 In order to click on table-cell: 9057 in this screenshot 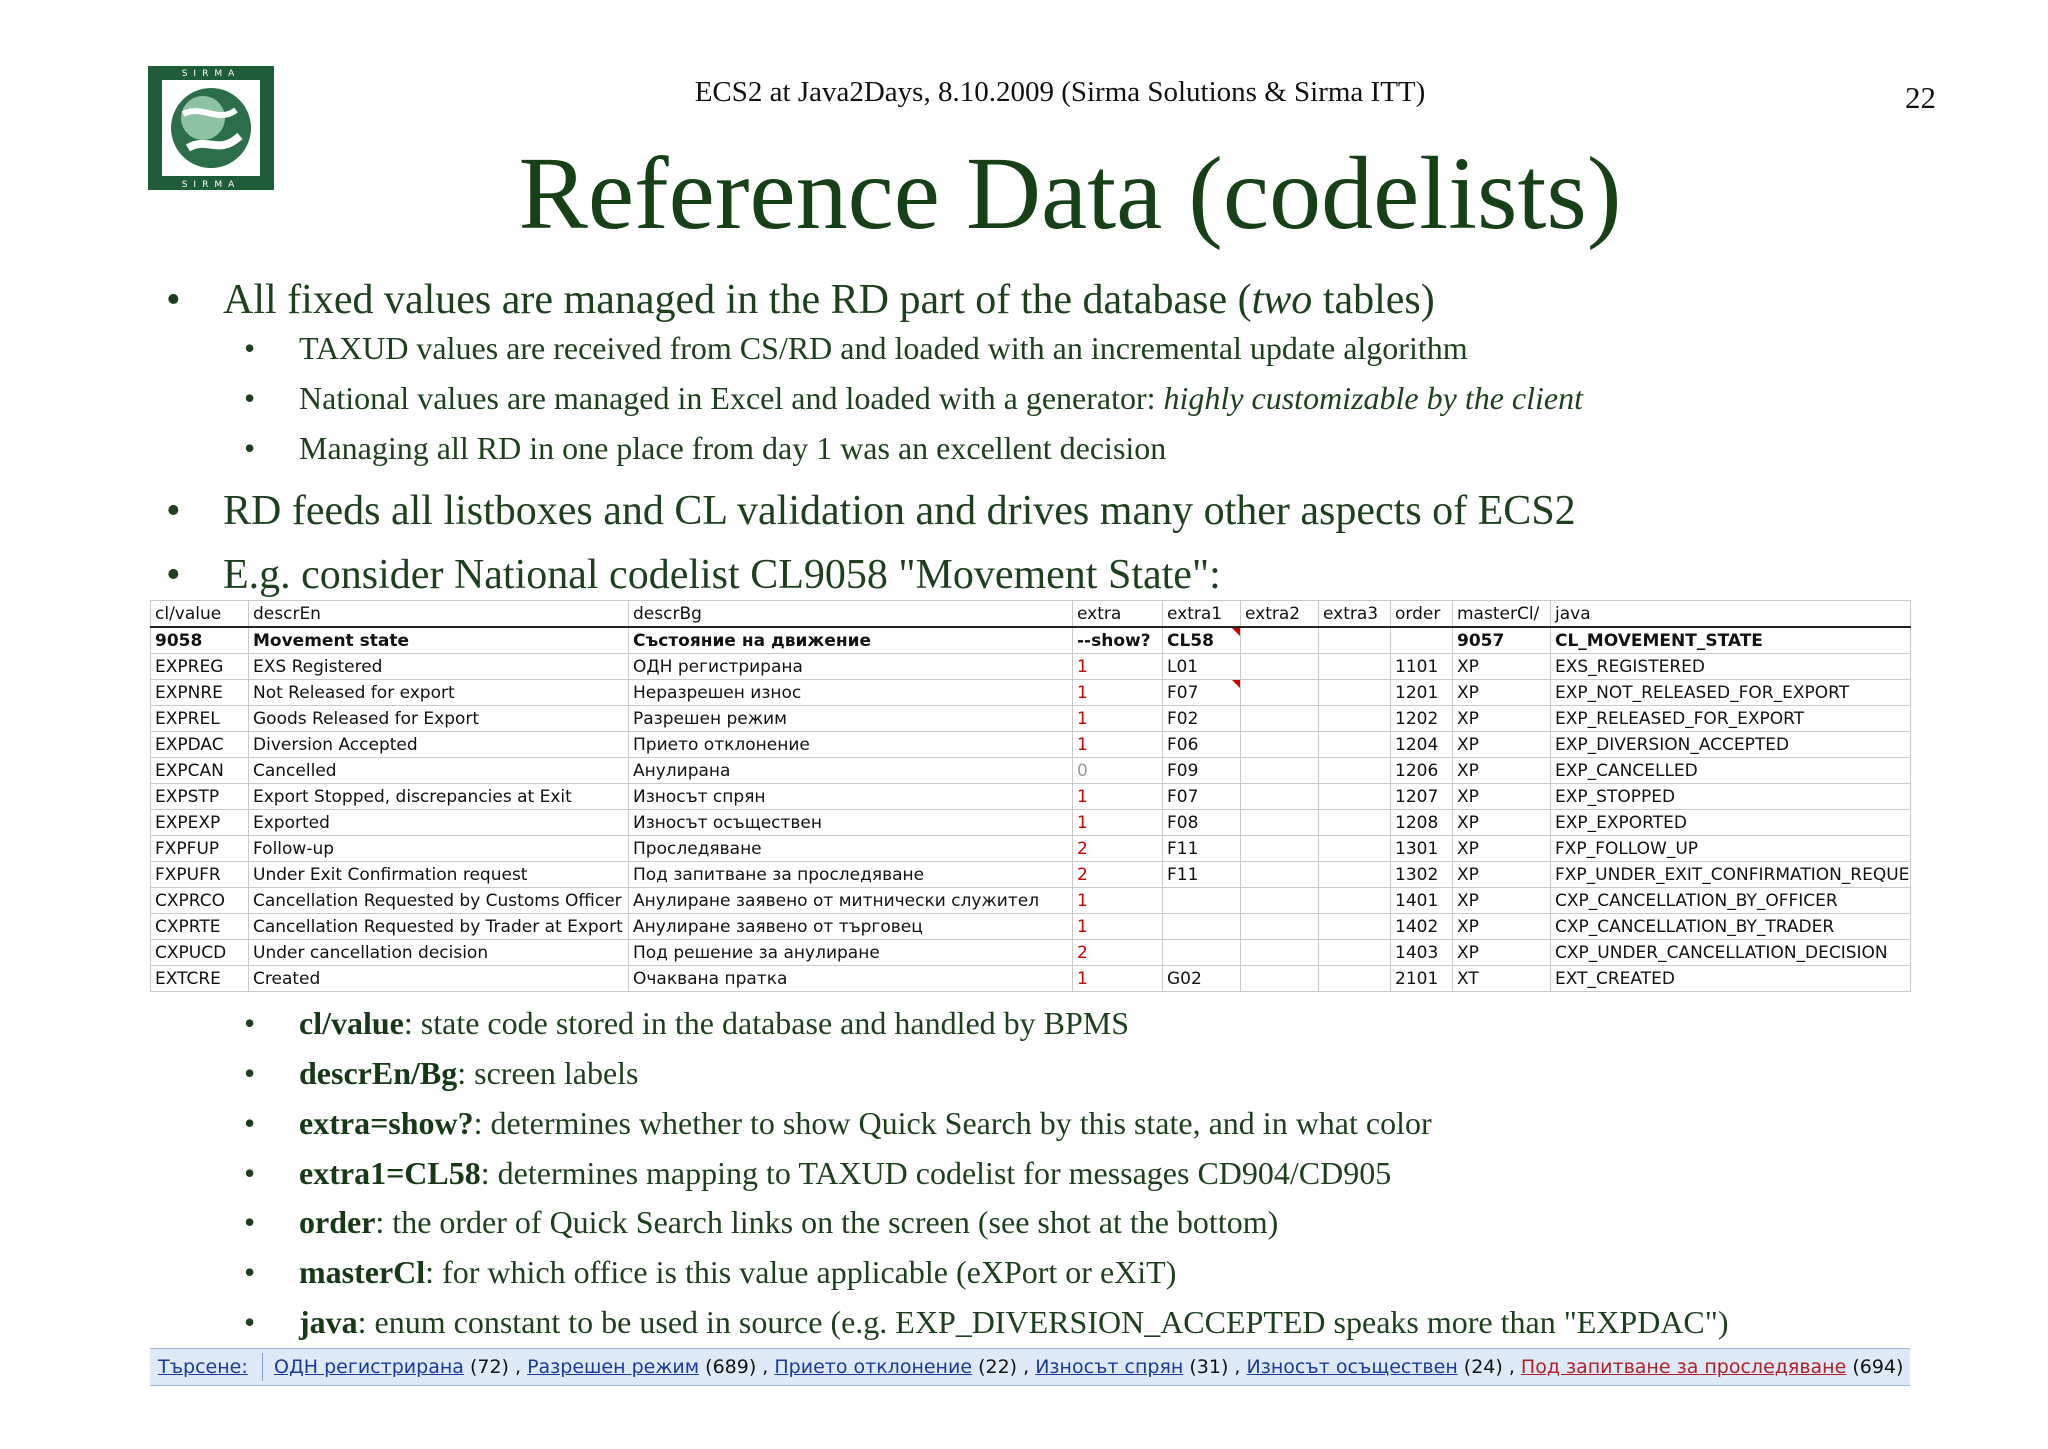, I will do `click(1501, 640)`.